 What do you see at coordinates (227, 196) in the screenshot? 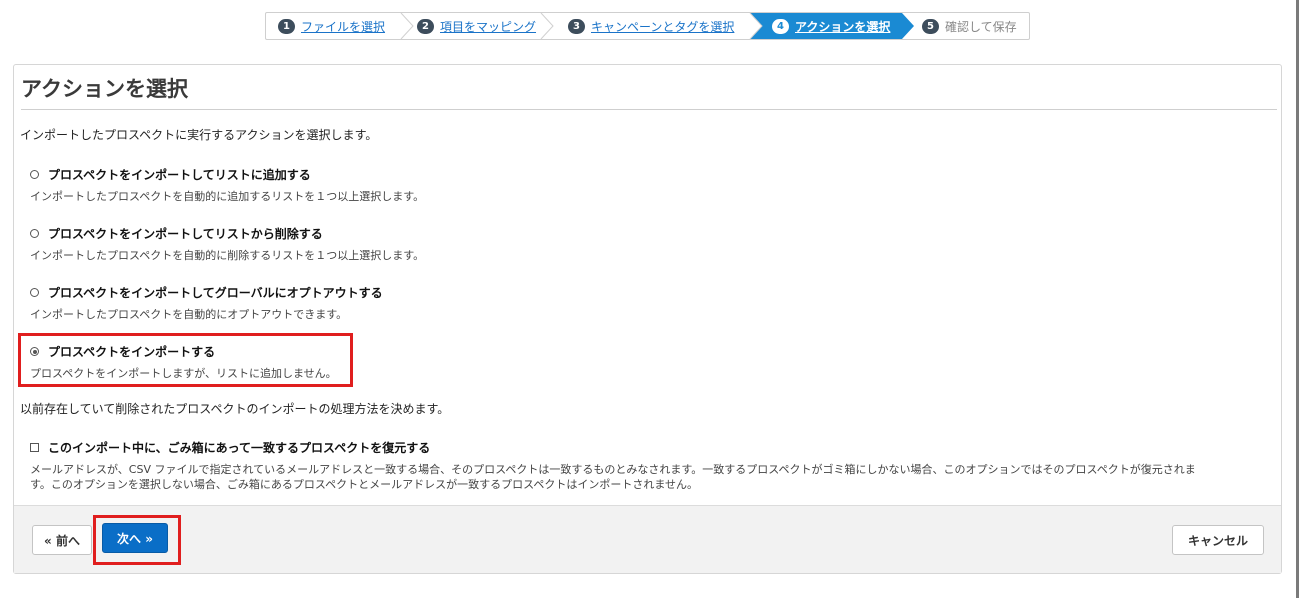
I see `option-description: インポートしたプロスペクトを自動的に追加するリストを１つ以上選択します。` at bounding box center [227, 196].